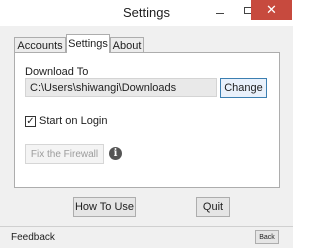 The height and width of the screenshot is (248, 320). Describe the element at coordinates (220, 10) in the screenshot. I see `minimize-button` at that location.